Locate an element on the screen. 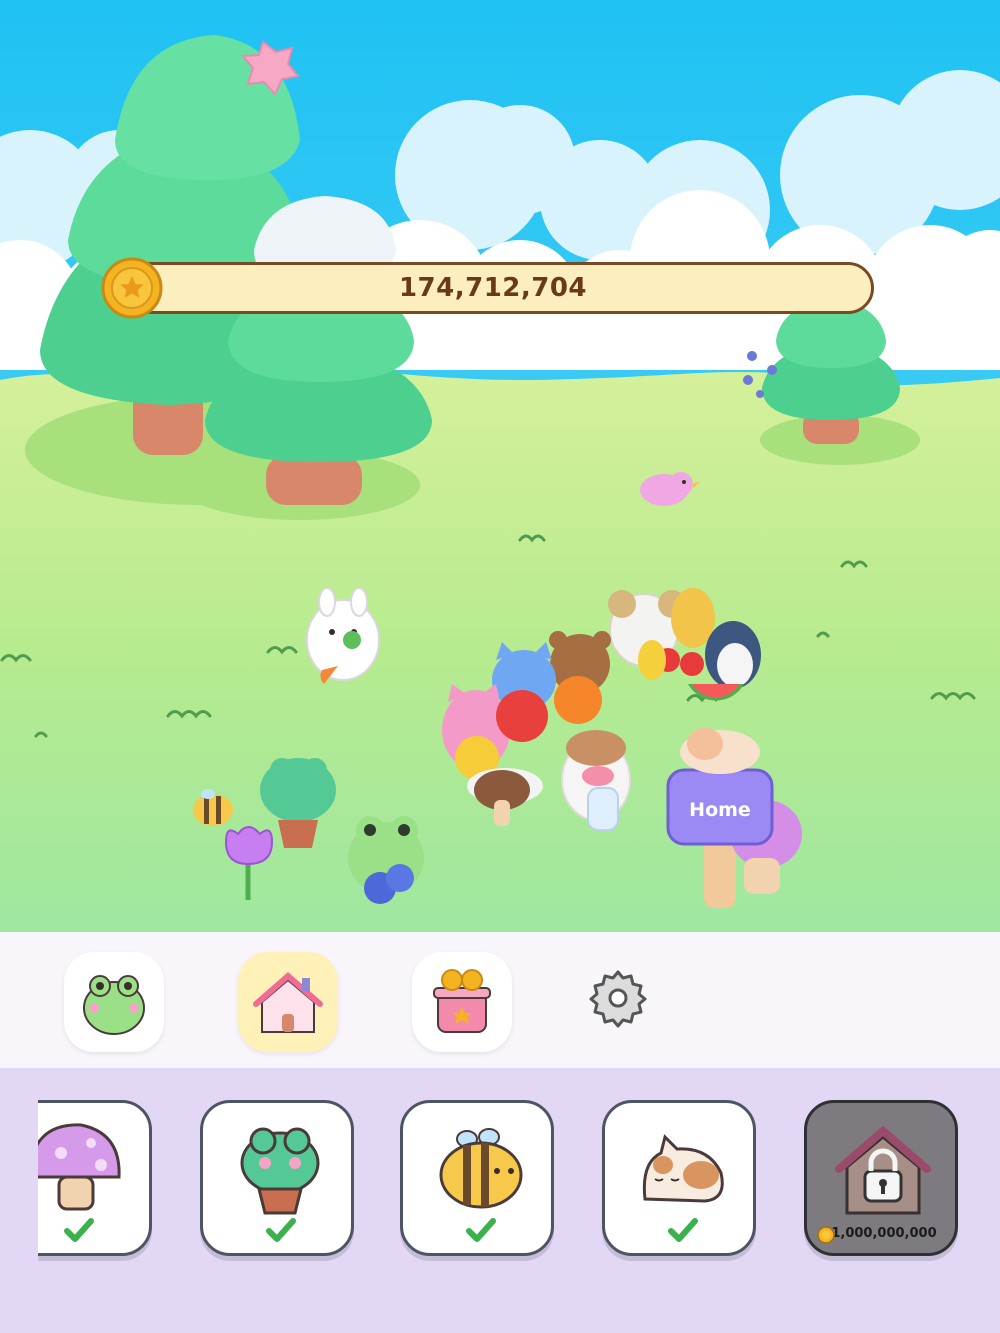 This screenshot has width=1000, height=1333. frog-icon is located at coordinates (114, 1005).